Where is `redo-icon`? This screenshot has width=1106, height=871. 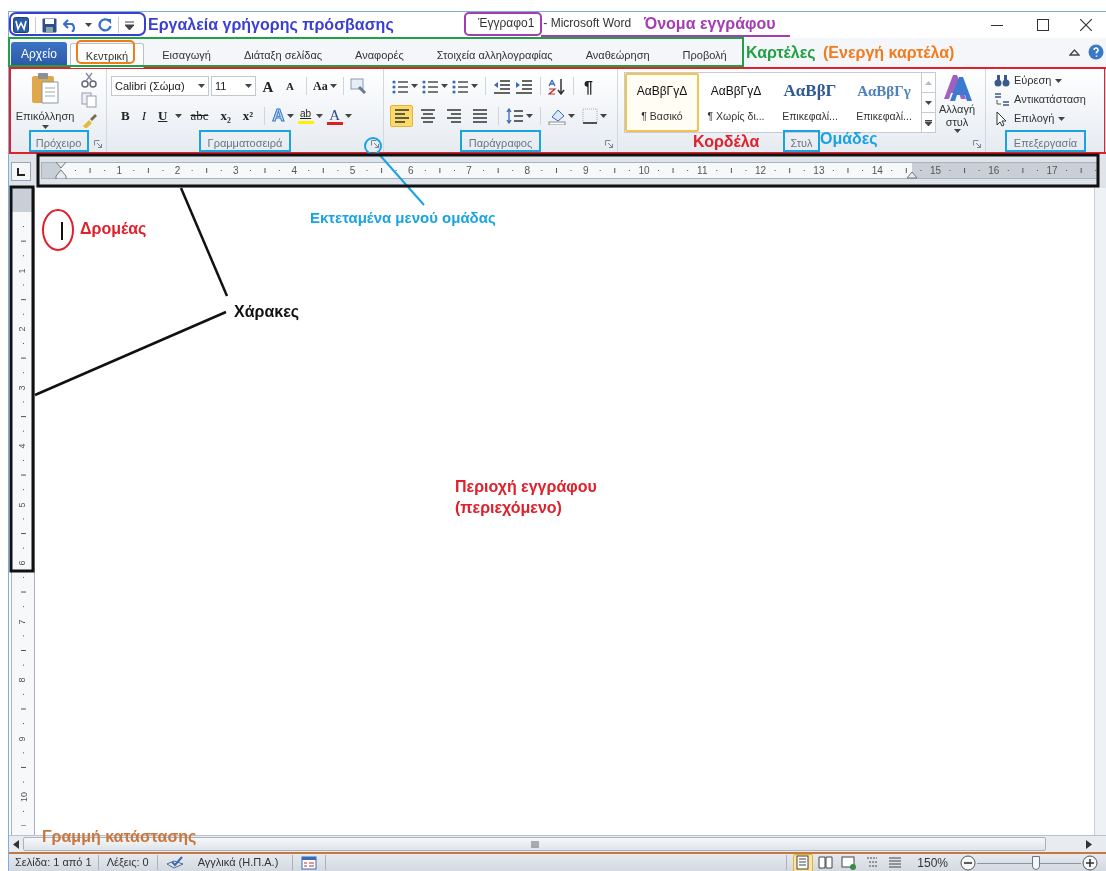 redo-icon is located at coordinates (105, 25).